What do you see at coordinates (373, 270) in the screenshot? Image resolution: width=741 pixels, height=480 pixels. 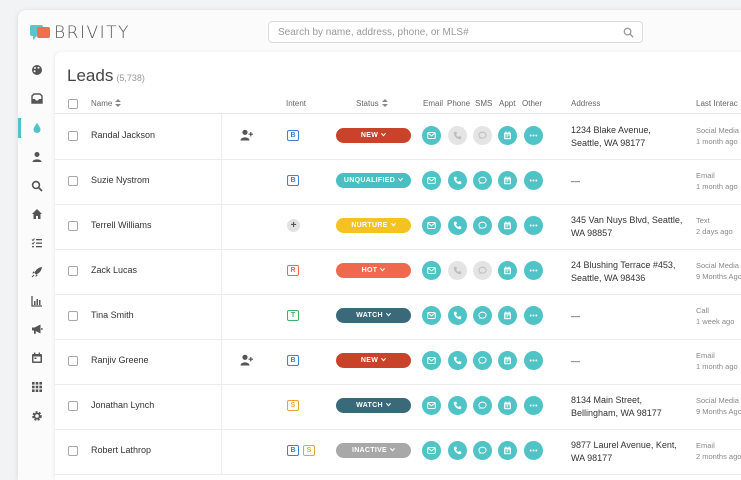 I see `status-dropdown: HOT` at bounding box center [373, 270].